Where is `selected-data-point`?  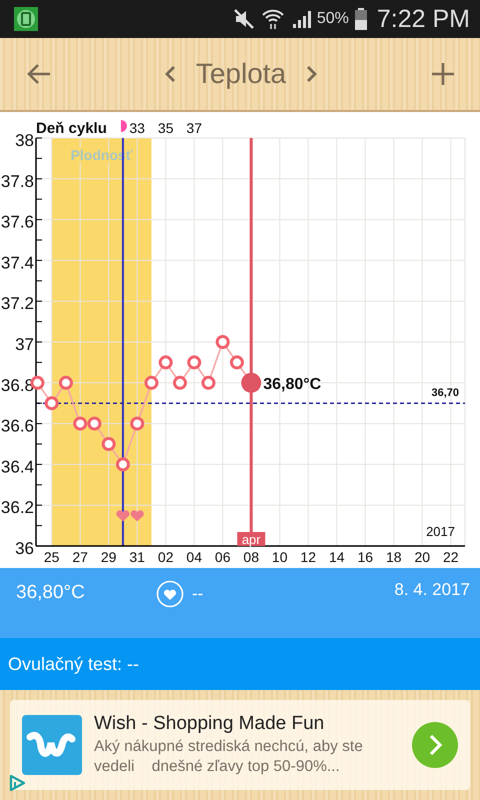
selected-data-point is located at coordinates (251, 382).